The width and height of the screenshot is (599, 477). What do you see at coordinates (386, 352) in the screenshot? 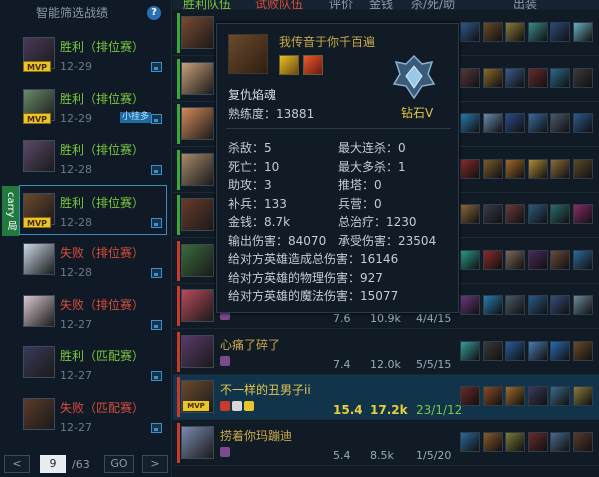
I see `player-row: 心痛了碎了 7.4 12.0k 5/5/15` at bounding box center [386, 352].